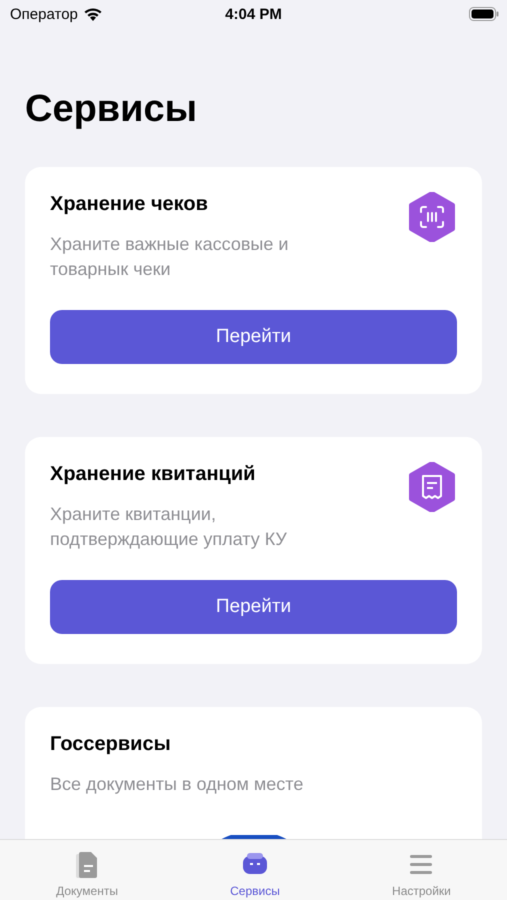 This screenshot has width=507, height=900. Describe the element at coordinates (169, 527) in the screenshot. I see `card-description: Храните квитанции, подтверждающие уплату КУ` at that location.